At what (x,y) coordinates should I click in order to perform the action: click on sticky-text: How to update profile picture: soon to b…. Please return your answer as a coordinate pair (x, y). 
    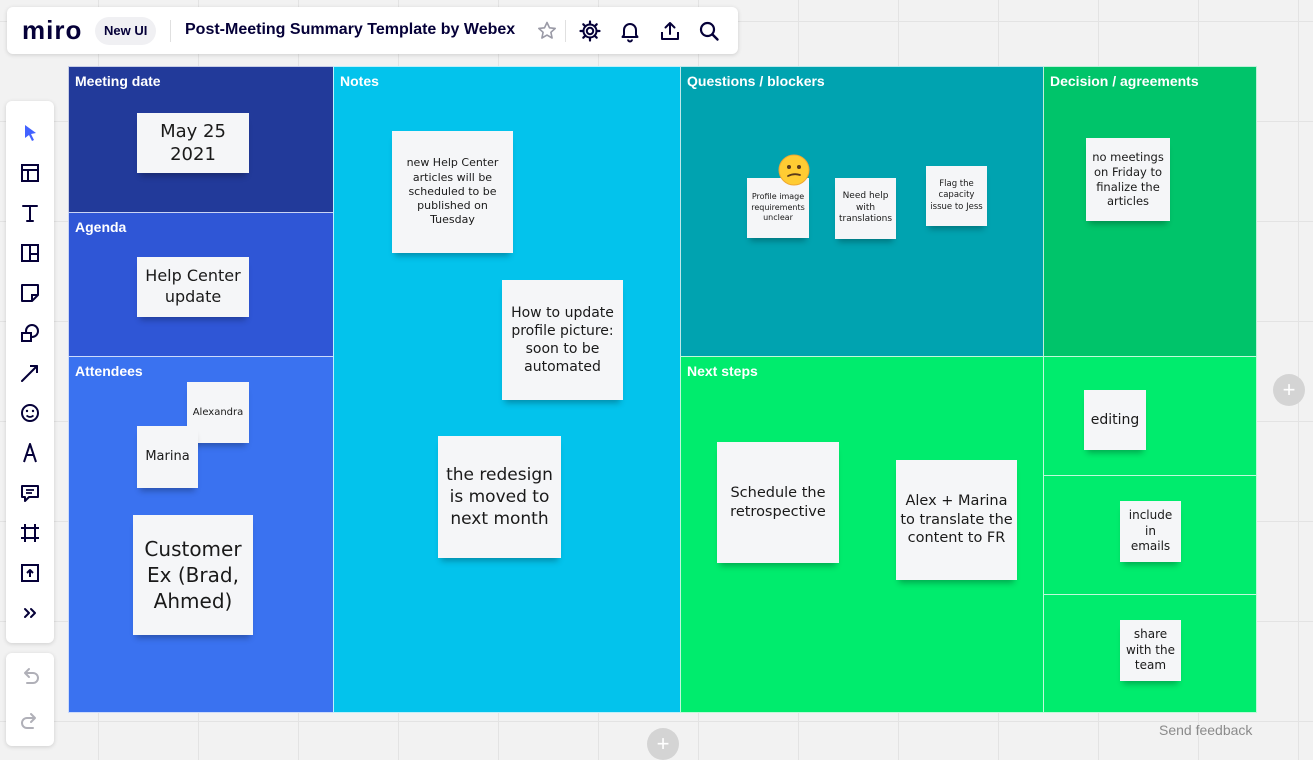
    Looking at the image, I should click on (562, 340).